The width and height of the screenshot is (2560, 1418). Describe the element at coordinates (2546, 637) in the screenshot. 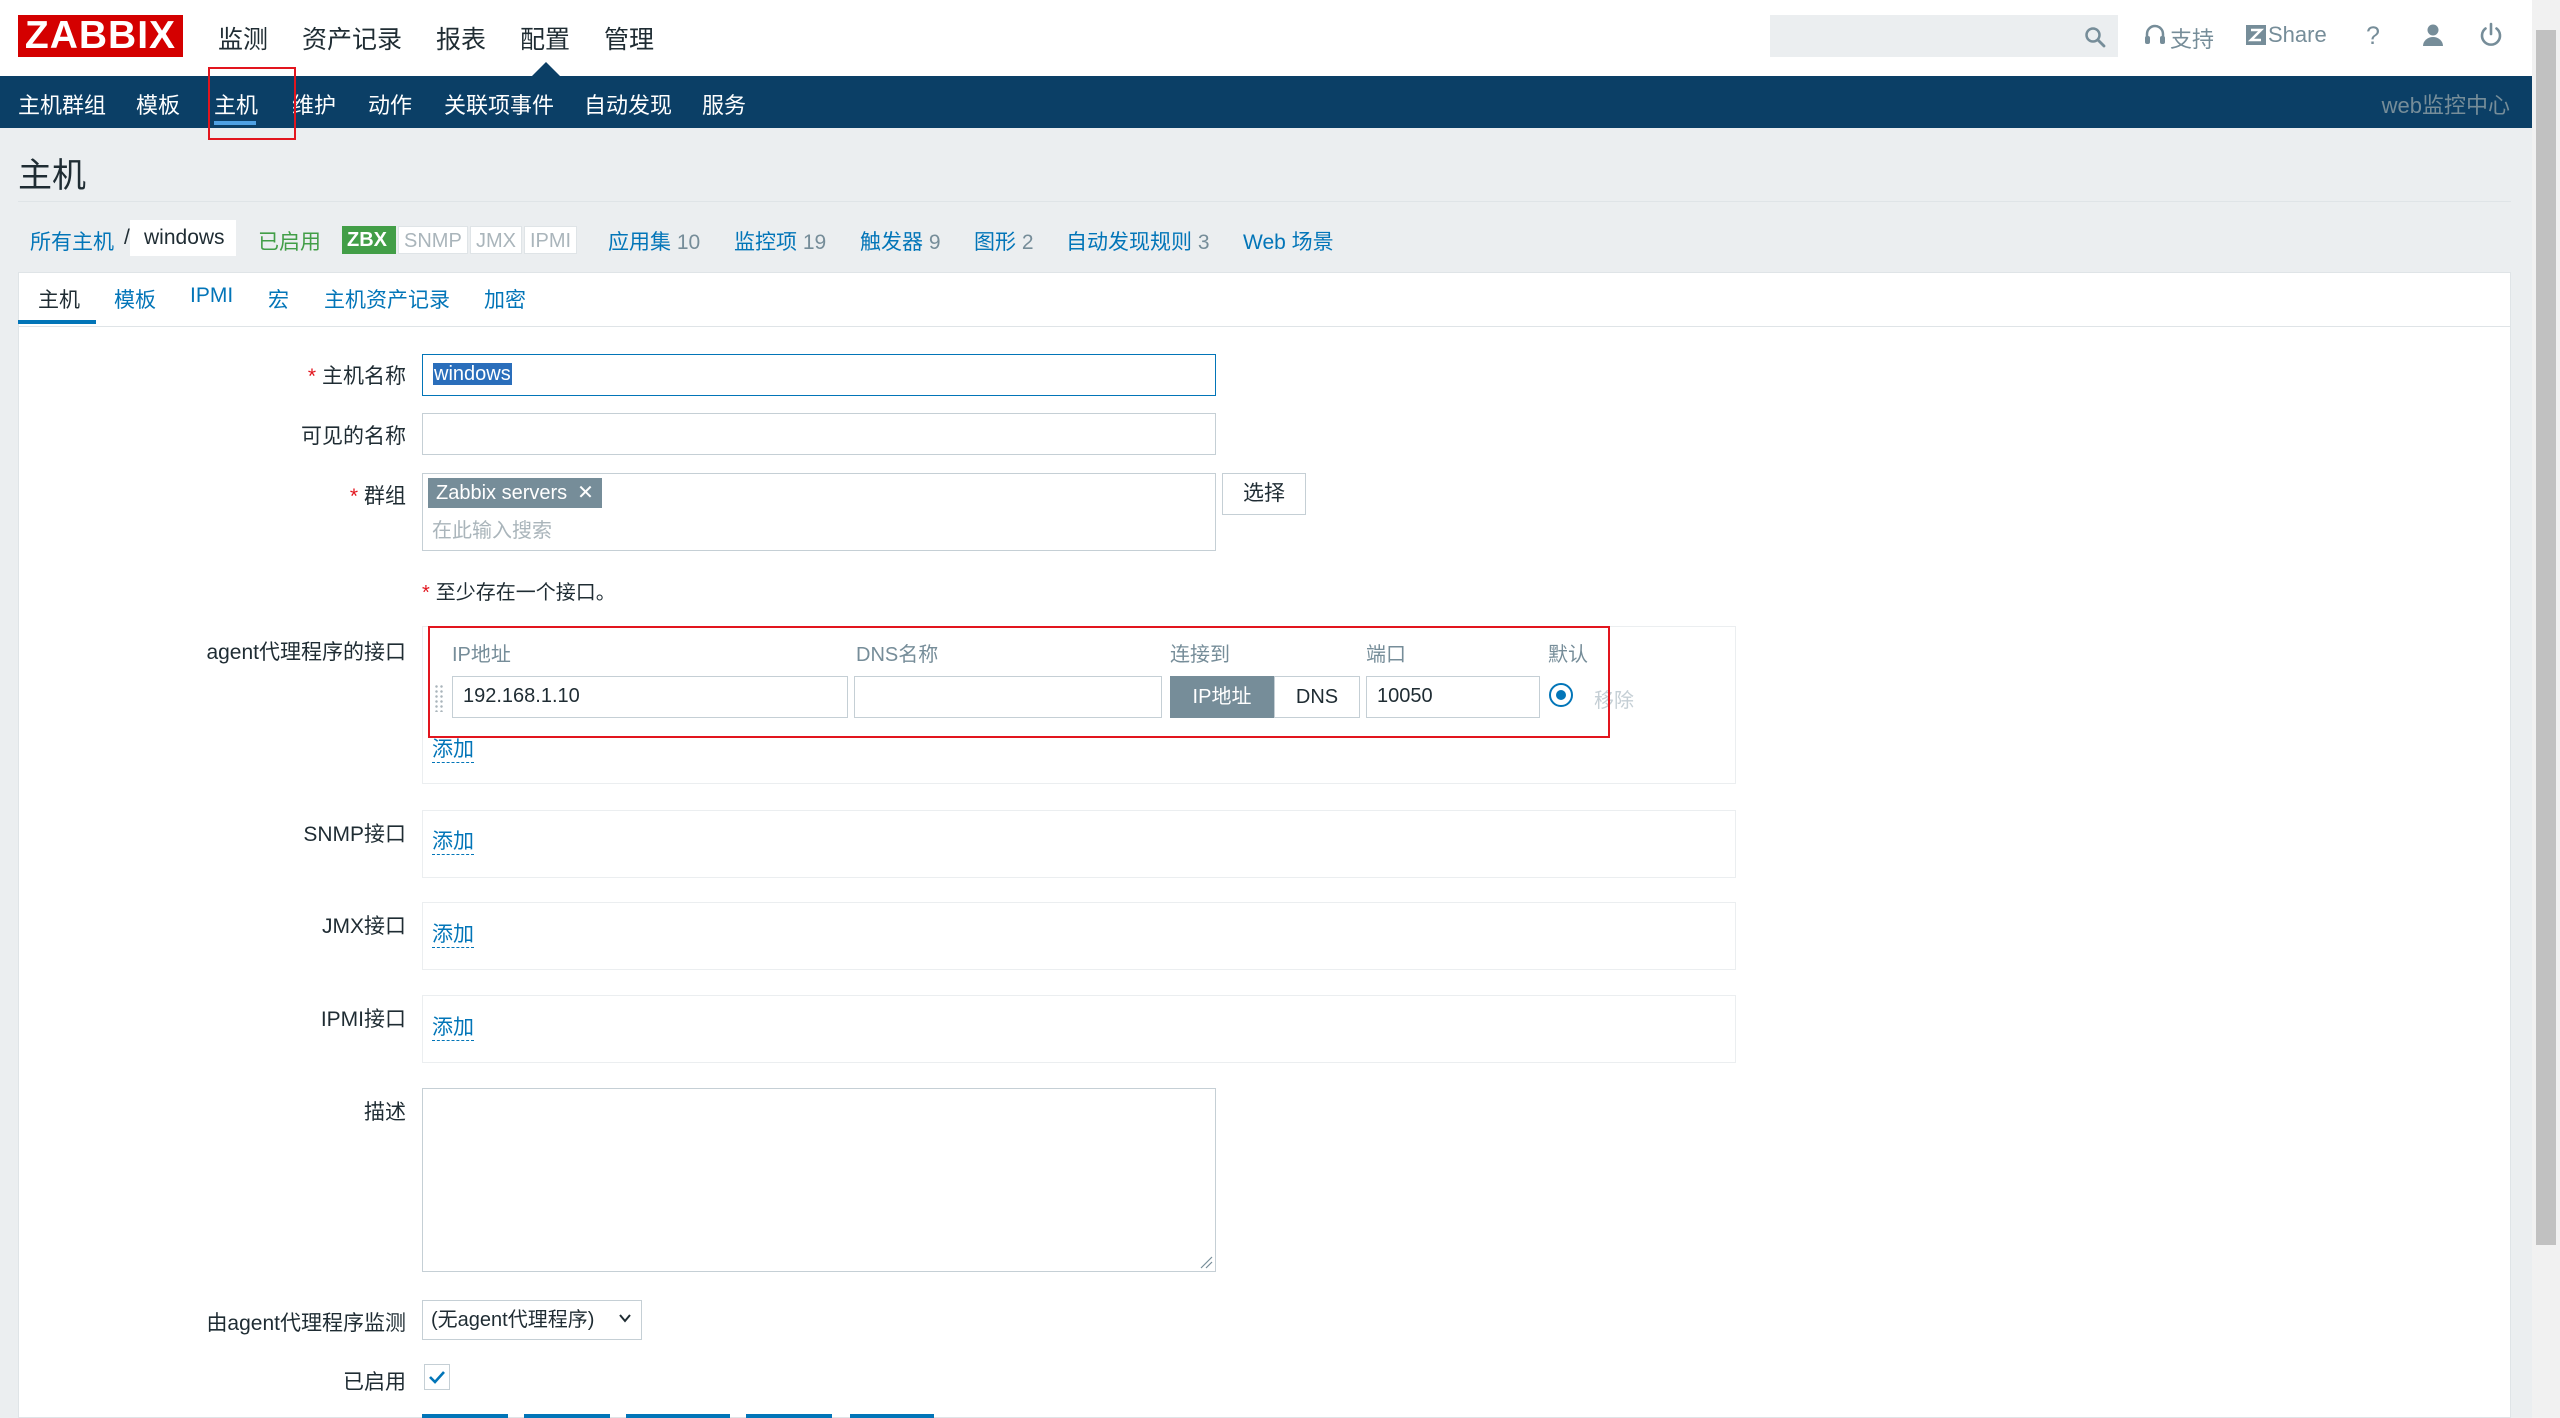

I see `scrollbar-thumb` at that location.